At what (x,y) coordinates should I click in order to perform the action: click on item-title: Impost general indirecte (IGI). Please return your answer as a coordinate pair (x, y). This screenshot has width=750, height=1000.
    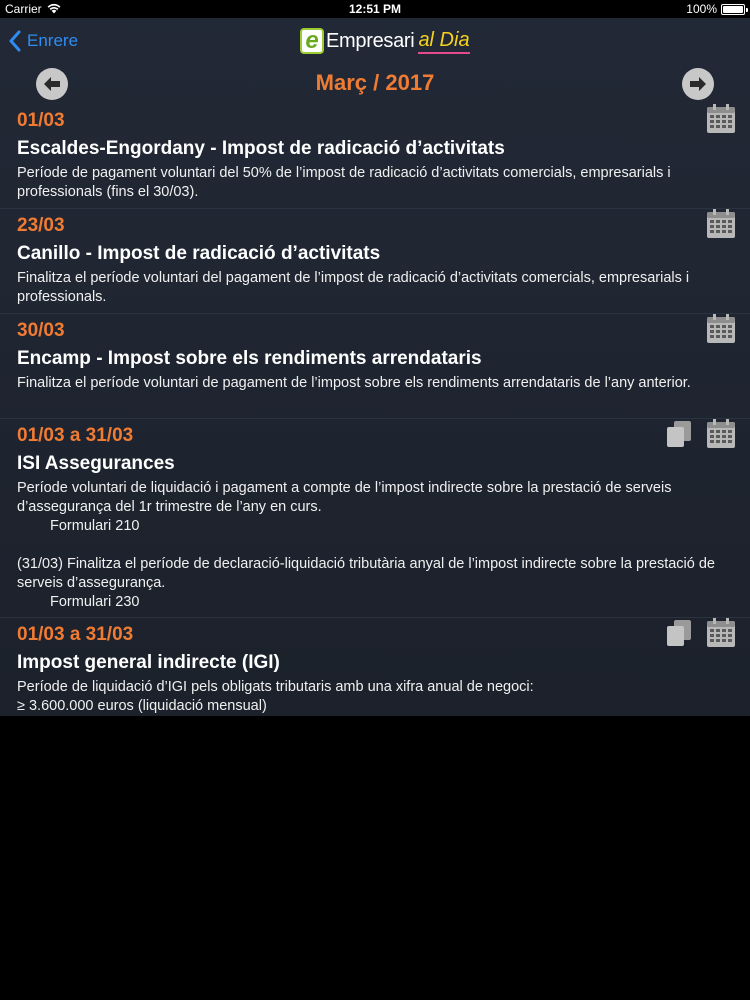
    Looking at the image, I should click on (148, 662).